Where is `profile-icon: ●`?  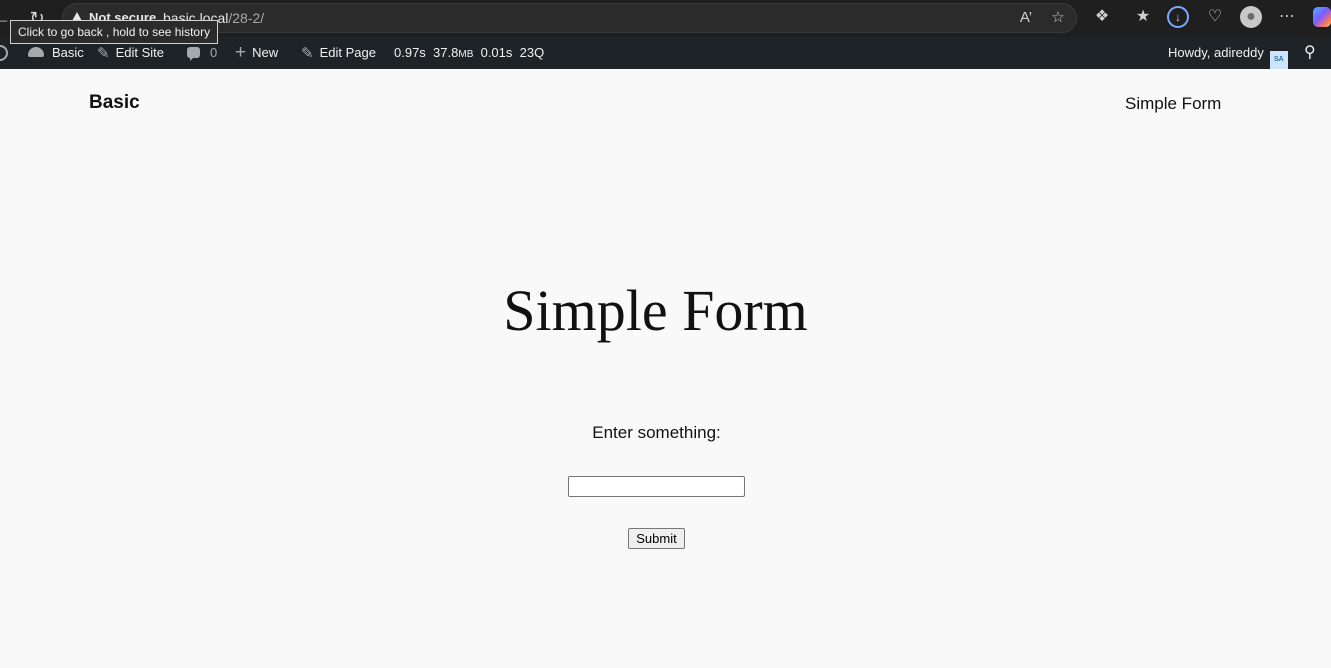
profile-icon: ● is located at coordinates (1251, 17).